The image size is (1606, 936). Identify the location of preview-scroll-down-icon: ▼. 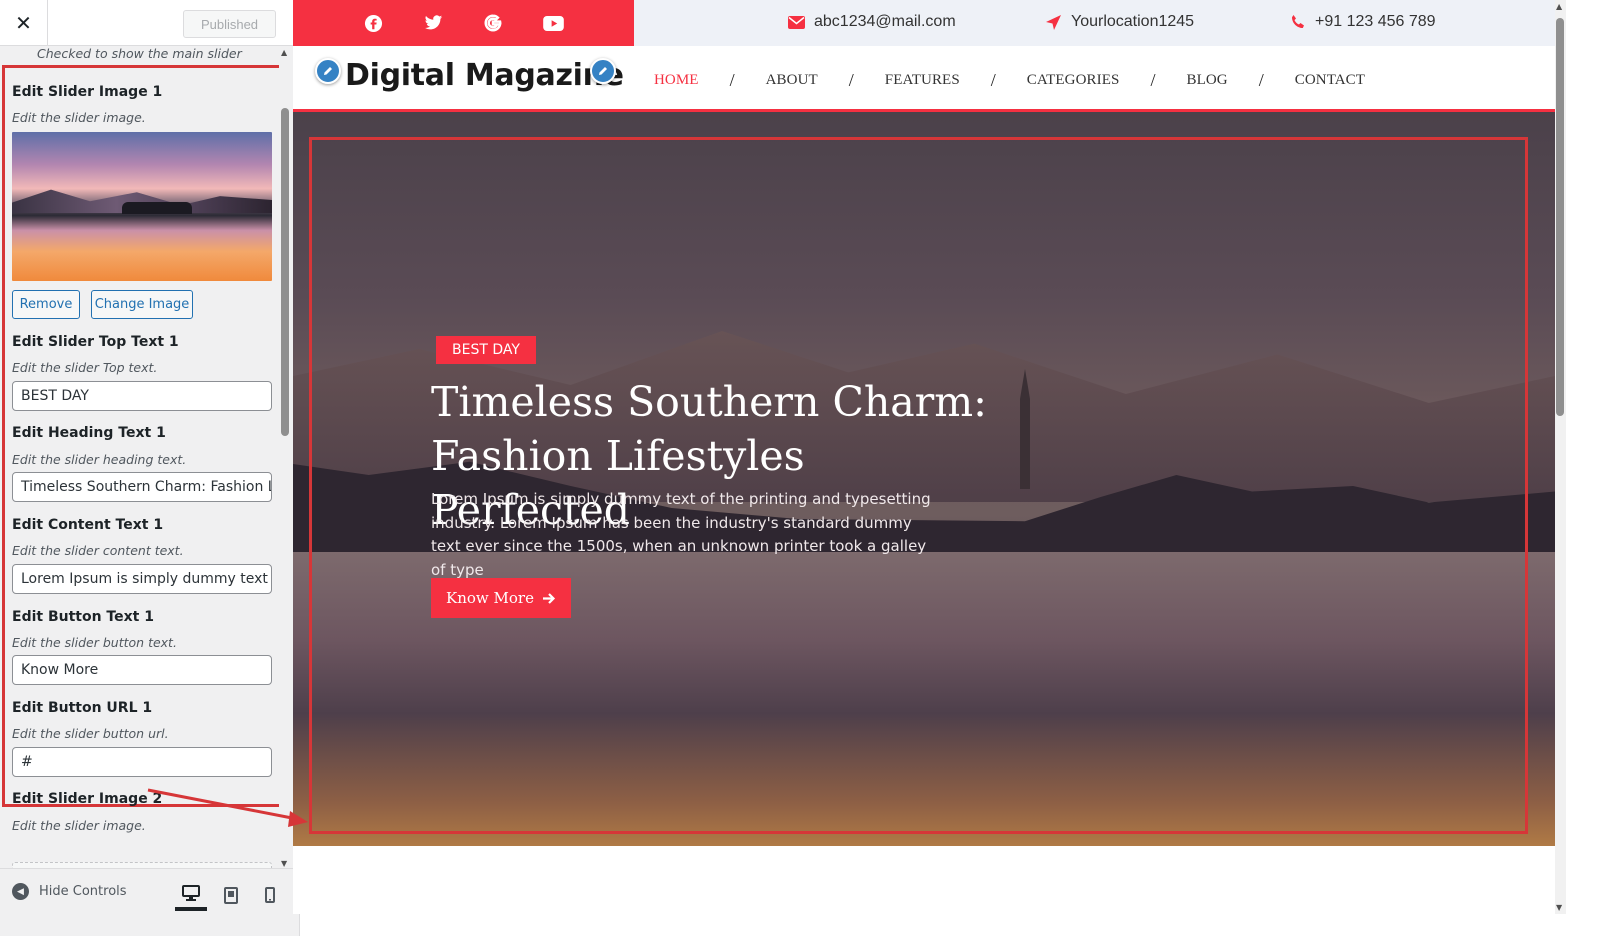
(1559, 907).